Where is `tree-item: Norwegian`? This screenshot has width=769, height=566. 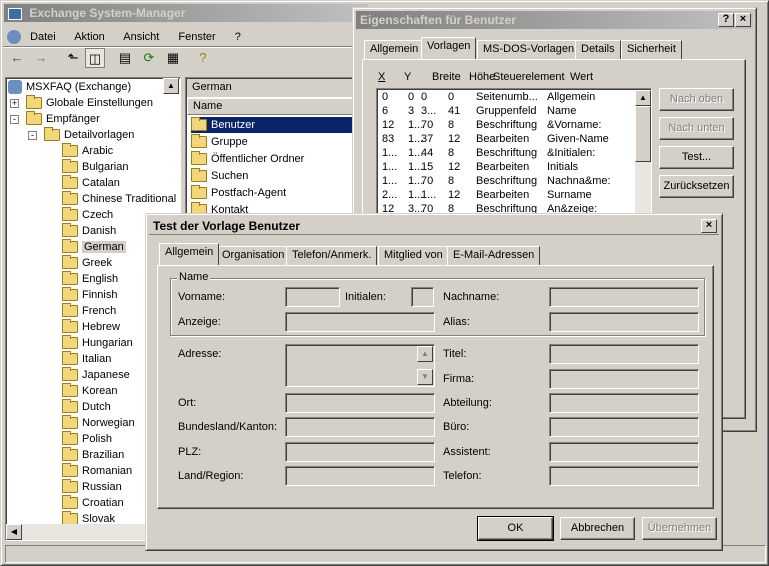
tree-item: Norwegian is located at coordinates (98, 423).